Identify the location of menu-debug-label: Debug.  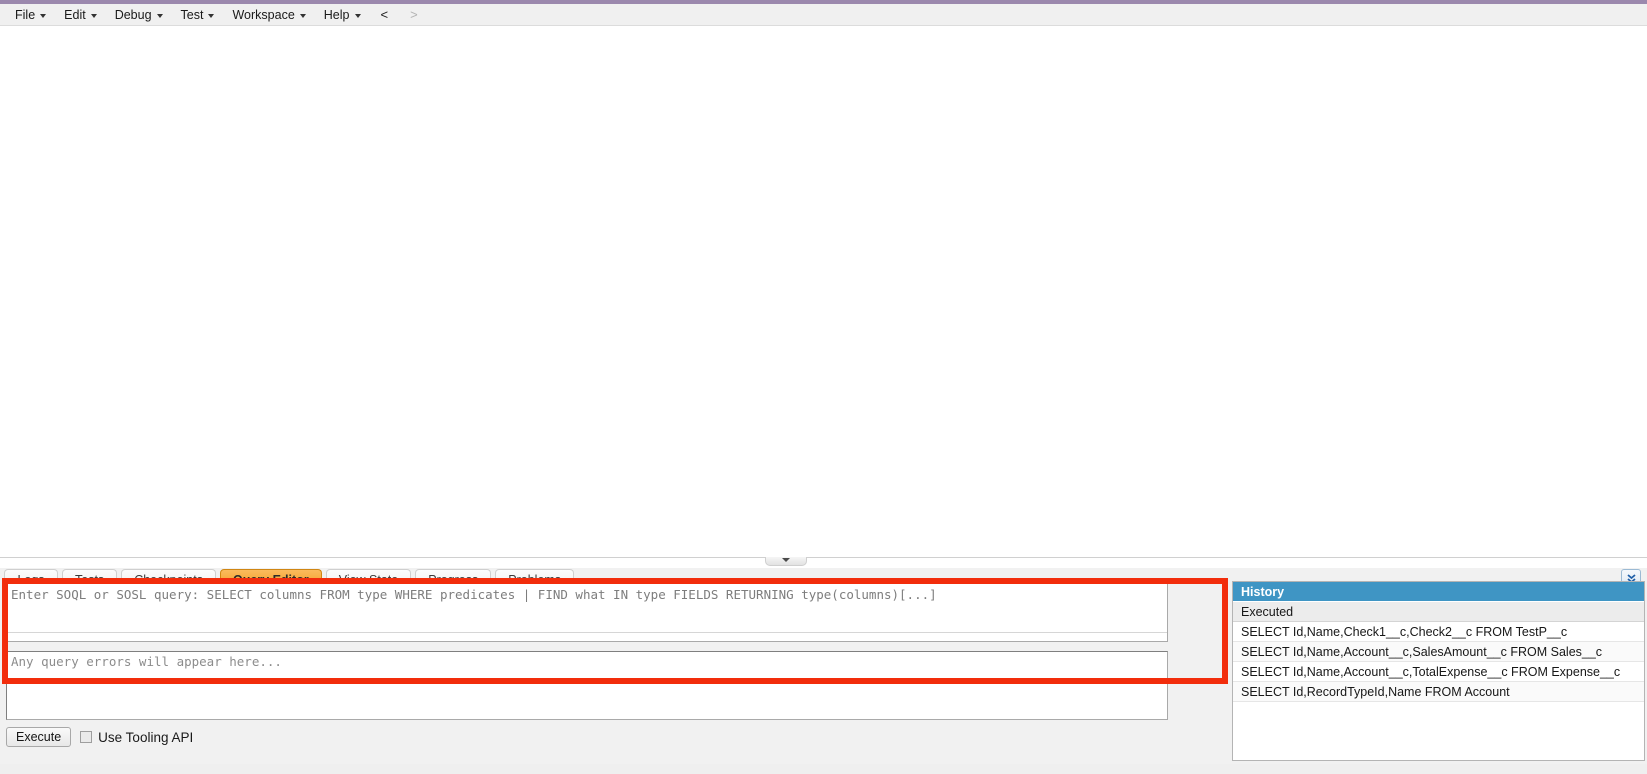
(133, 14).